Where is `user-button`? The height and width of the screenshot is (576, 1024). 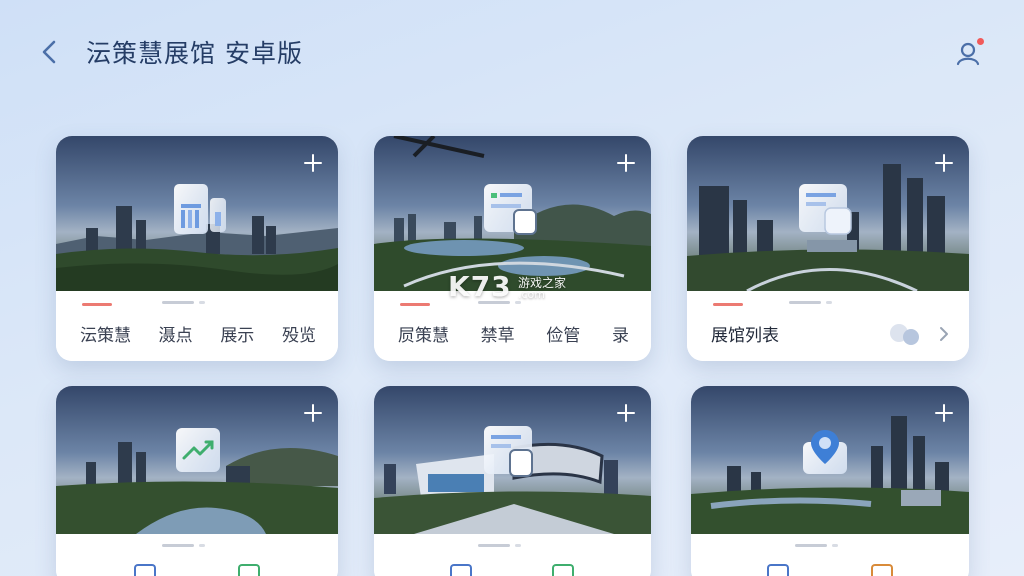
user-button is located at coordinates (969, 54).